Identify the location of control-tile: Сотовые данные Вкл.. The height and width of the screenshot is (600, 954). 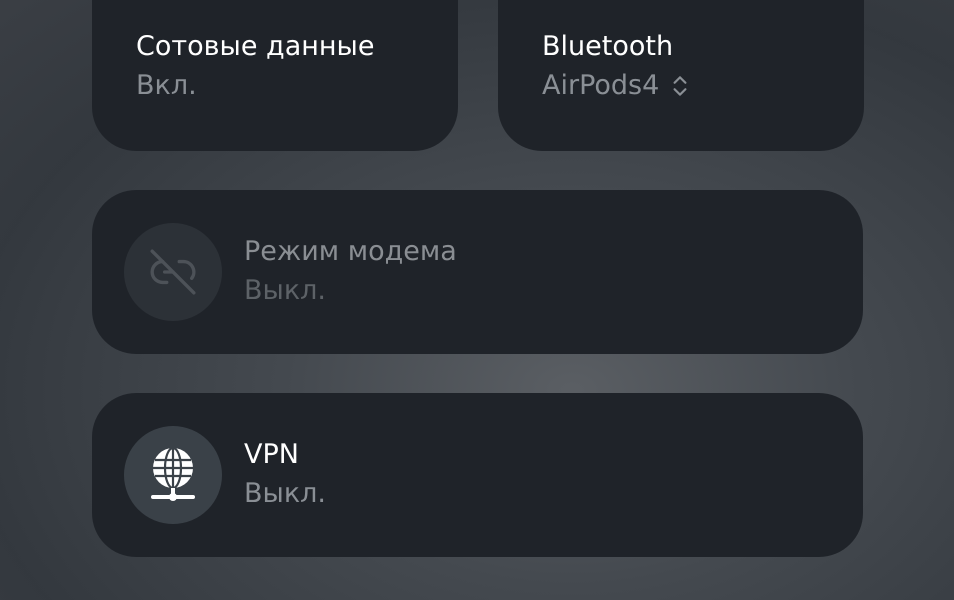
(275, 75).